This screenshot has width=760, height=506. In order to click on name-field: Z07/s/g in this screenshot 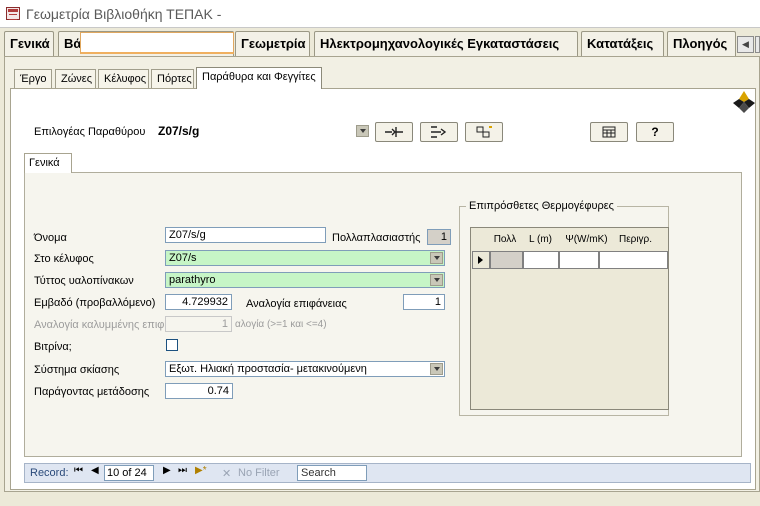, I will do `click(245, 235)`.